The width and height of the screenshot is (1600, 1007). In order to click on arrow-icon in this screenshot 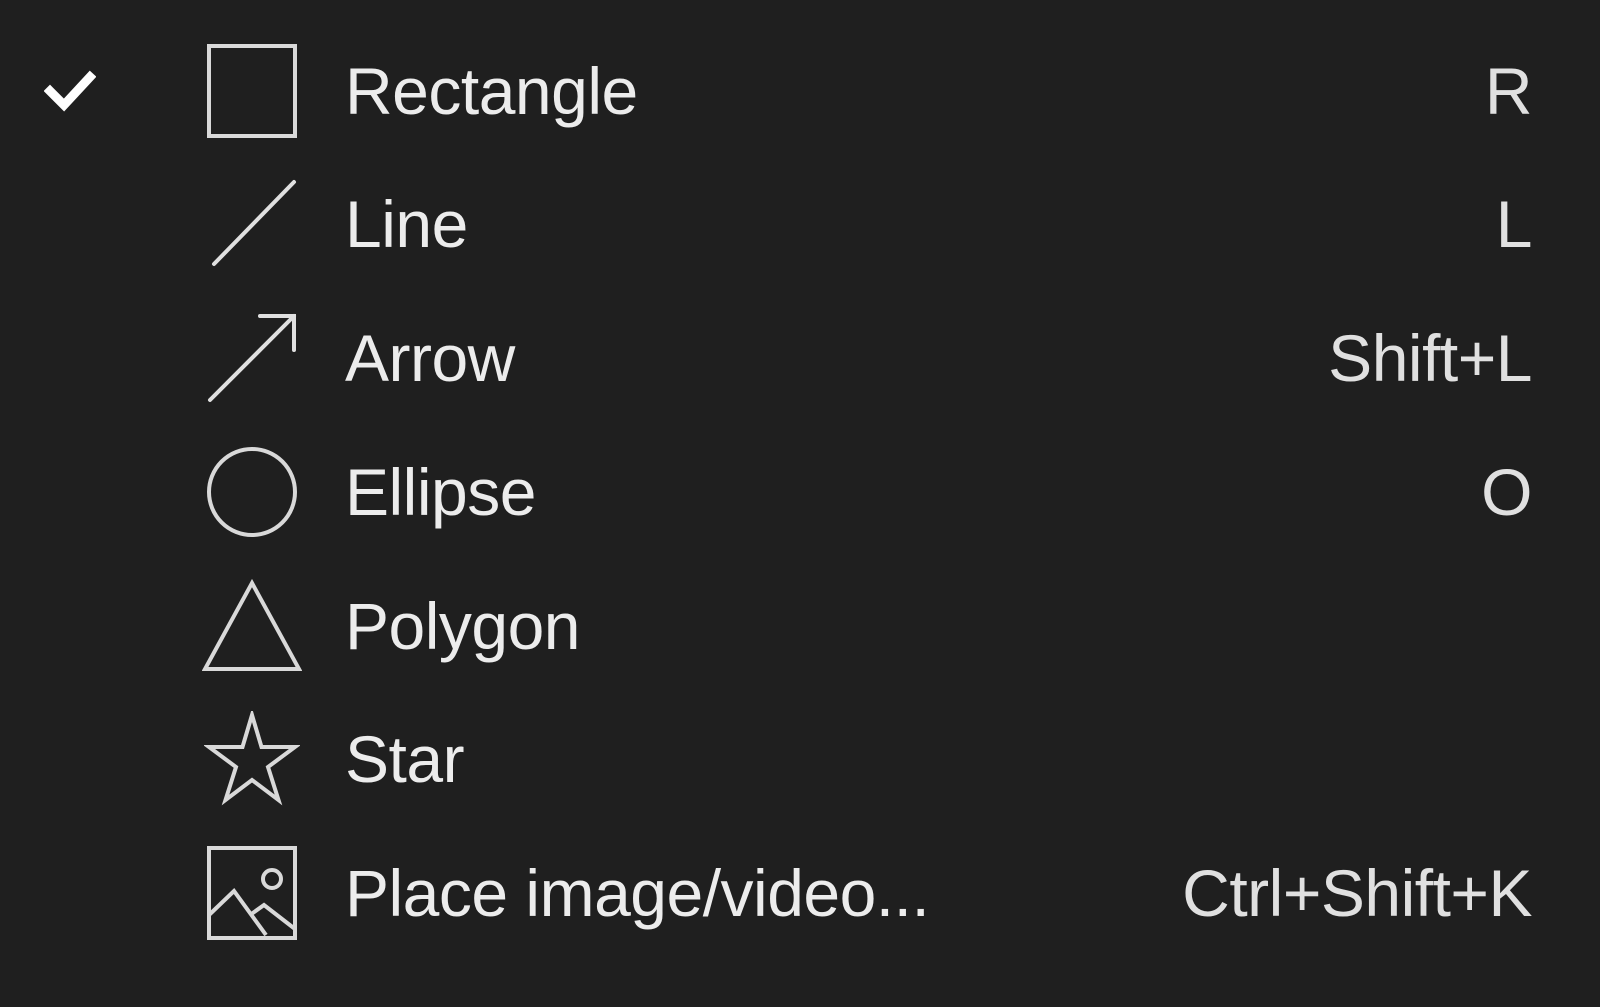, I will do `click(252, 358)`.